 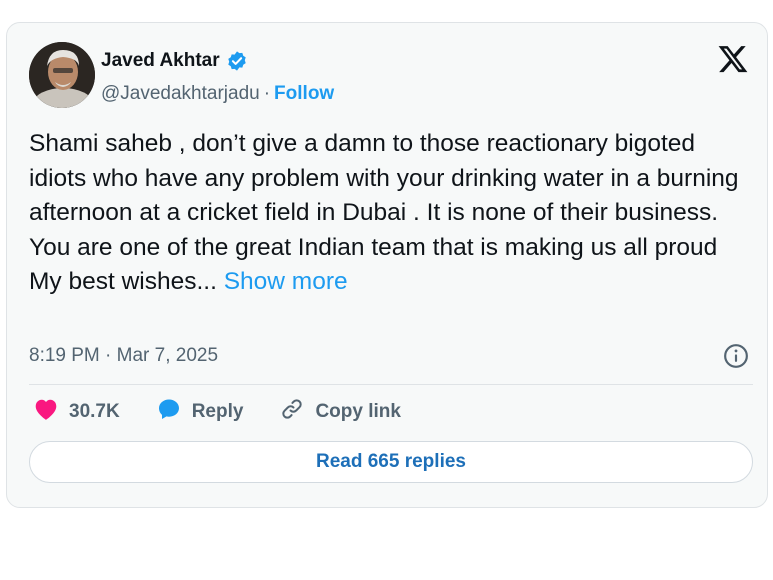 I want to click on action-bar: 30.7K Reply Copy link, so click(x=235, y=412).